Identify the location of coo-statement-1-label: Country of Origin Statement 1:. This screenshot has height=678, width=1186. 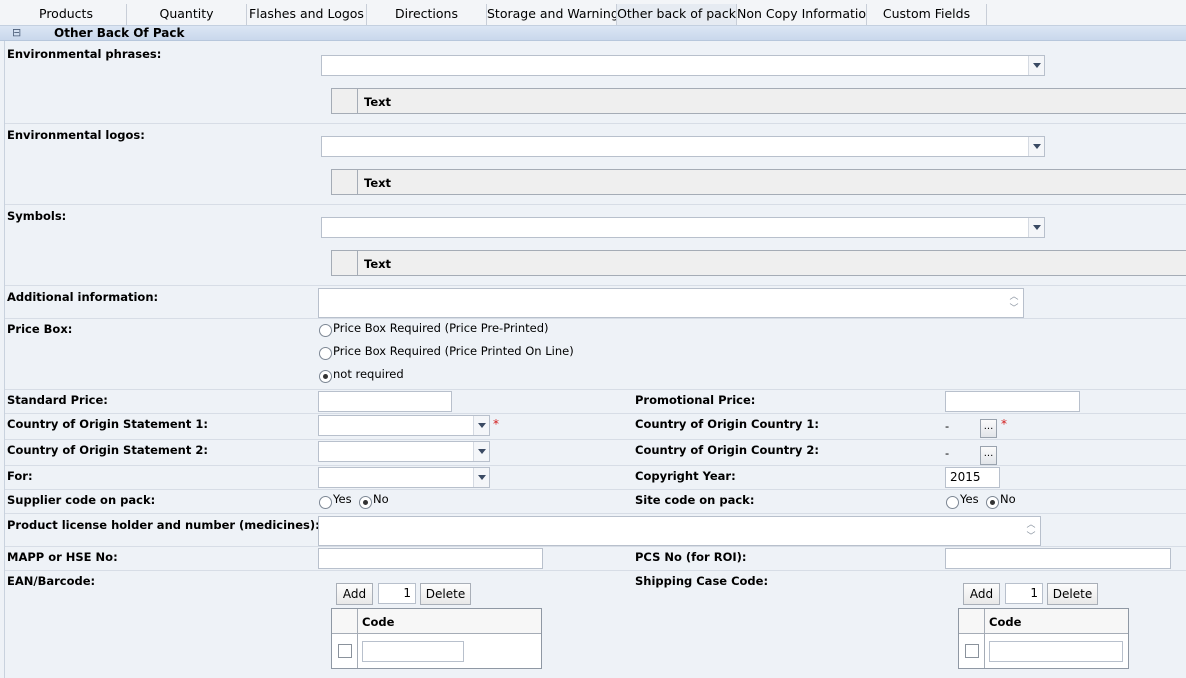
(107, 424).